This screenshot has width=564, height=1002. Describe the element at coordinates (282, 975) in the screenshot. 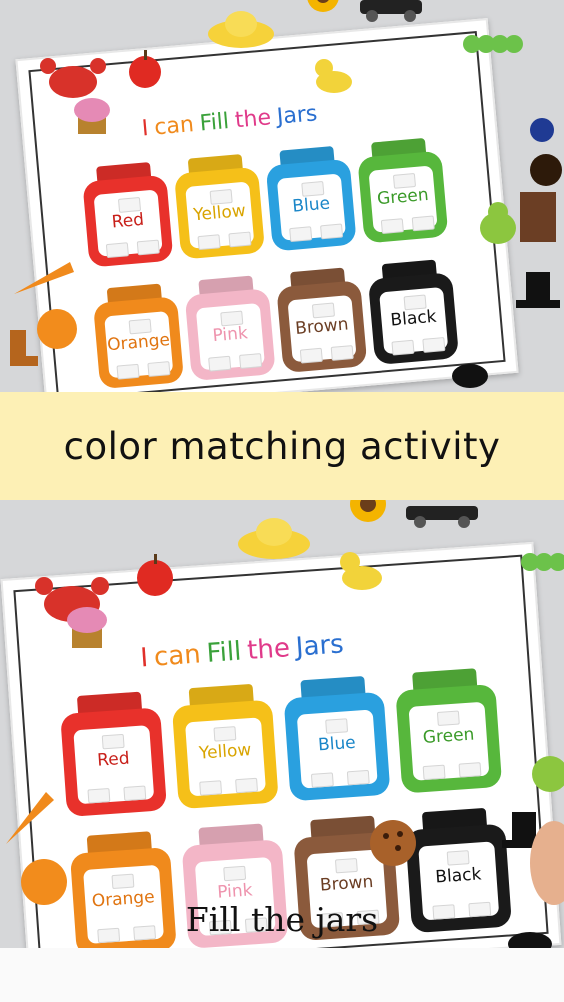

I see `bottom-strip` at that location.